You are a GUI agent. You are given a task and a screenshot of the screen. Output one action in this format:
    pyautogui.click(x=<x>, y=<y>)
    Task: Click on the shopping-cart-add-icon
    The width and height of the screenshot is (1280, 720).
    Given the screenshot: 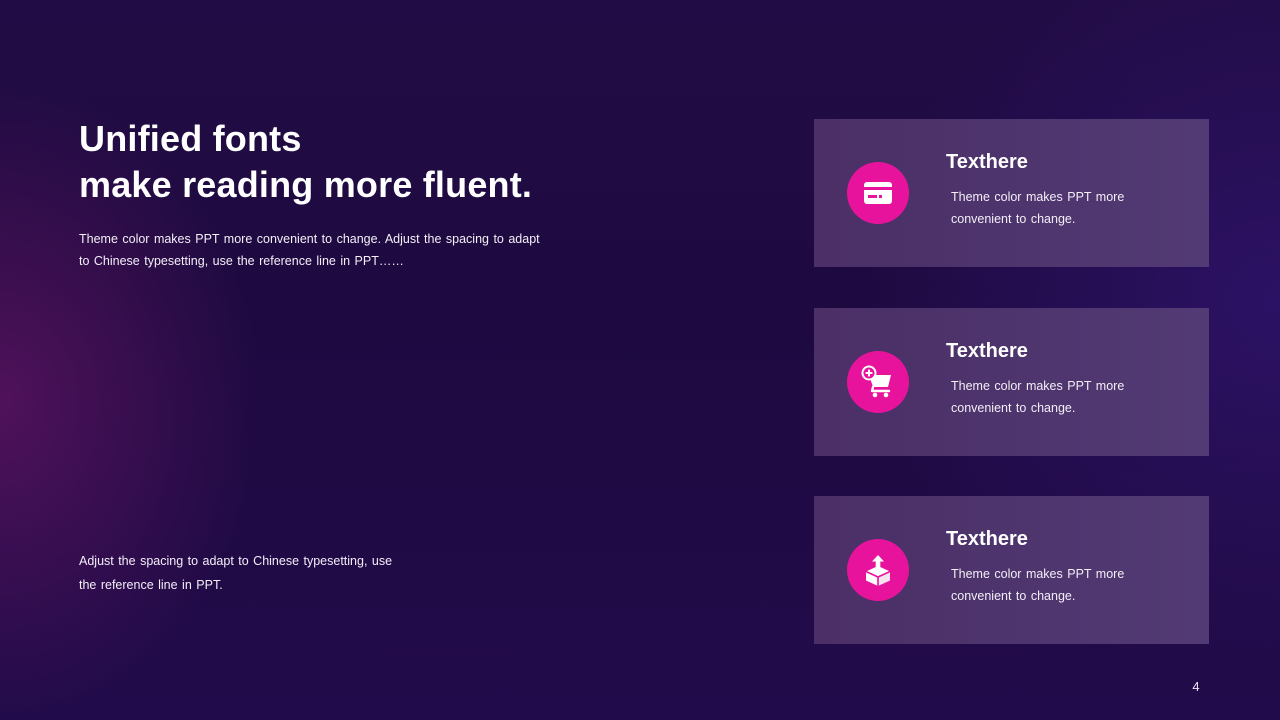 What is the action you would take?
    pyautogui.click(x=878, y=382)
    